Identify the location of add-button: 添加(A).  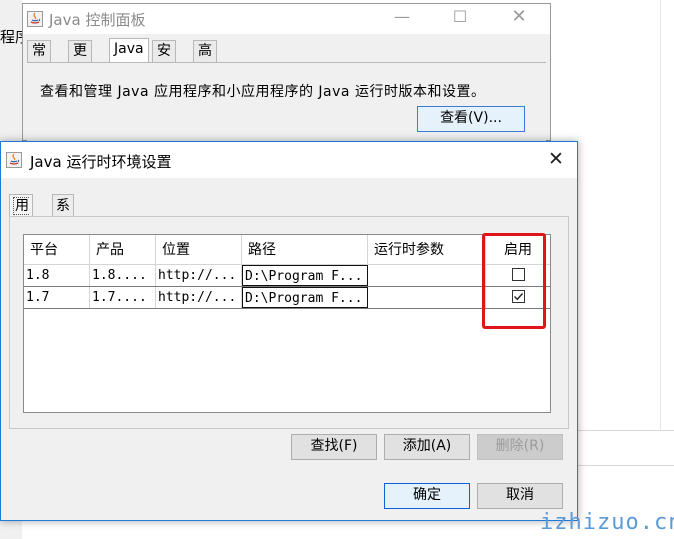
(427, 447).